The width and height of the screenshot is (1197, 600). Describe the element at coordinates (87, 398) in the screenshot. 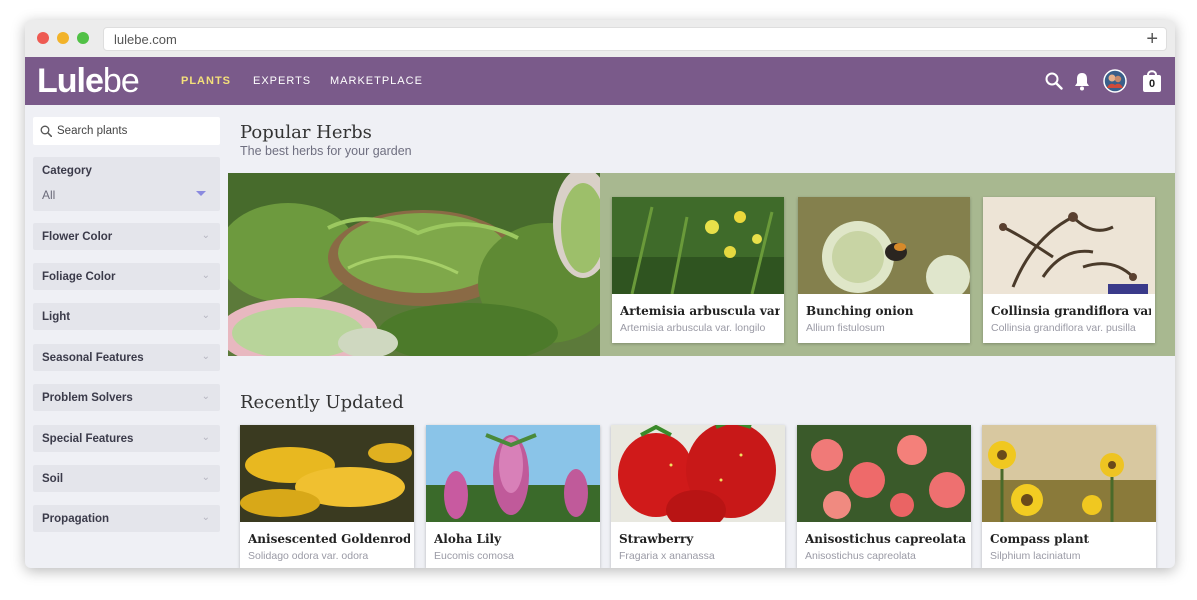

I see `filter-label: Problem Solvers` at that location.